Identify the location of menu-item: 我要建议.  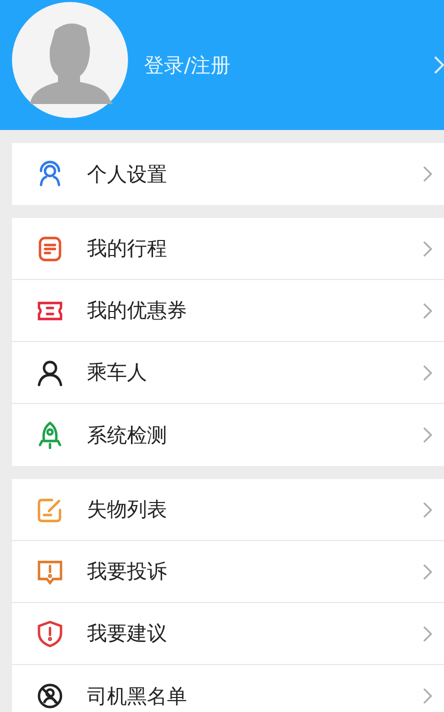
(228, 634).